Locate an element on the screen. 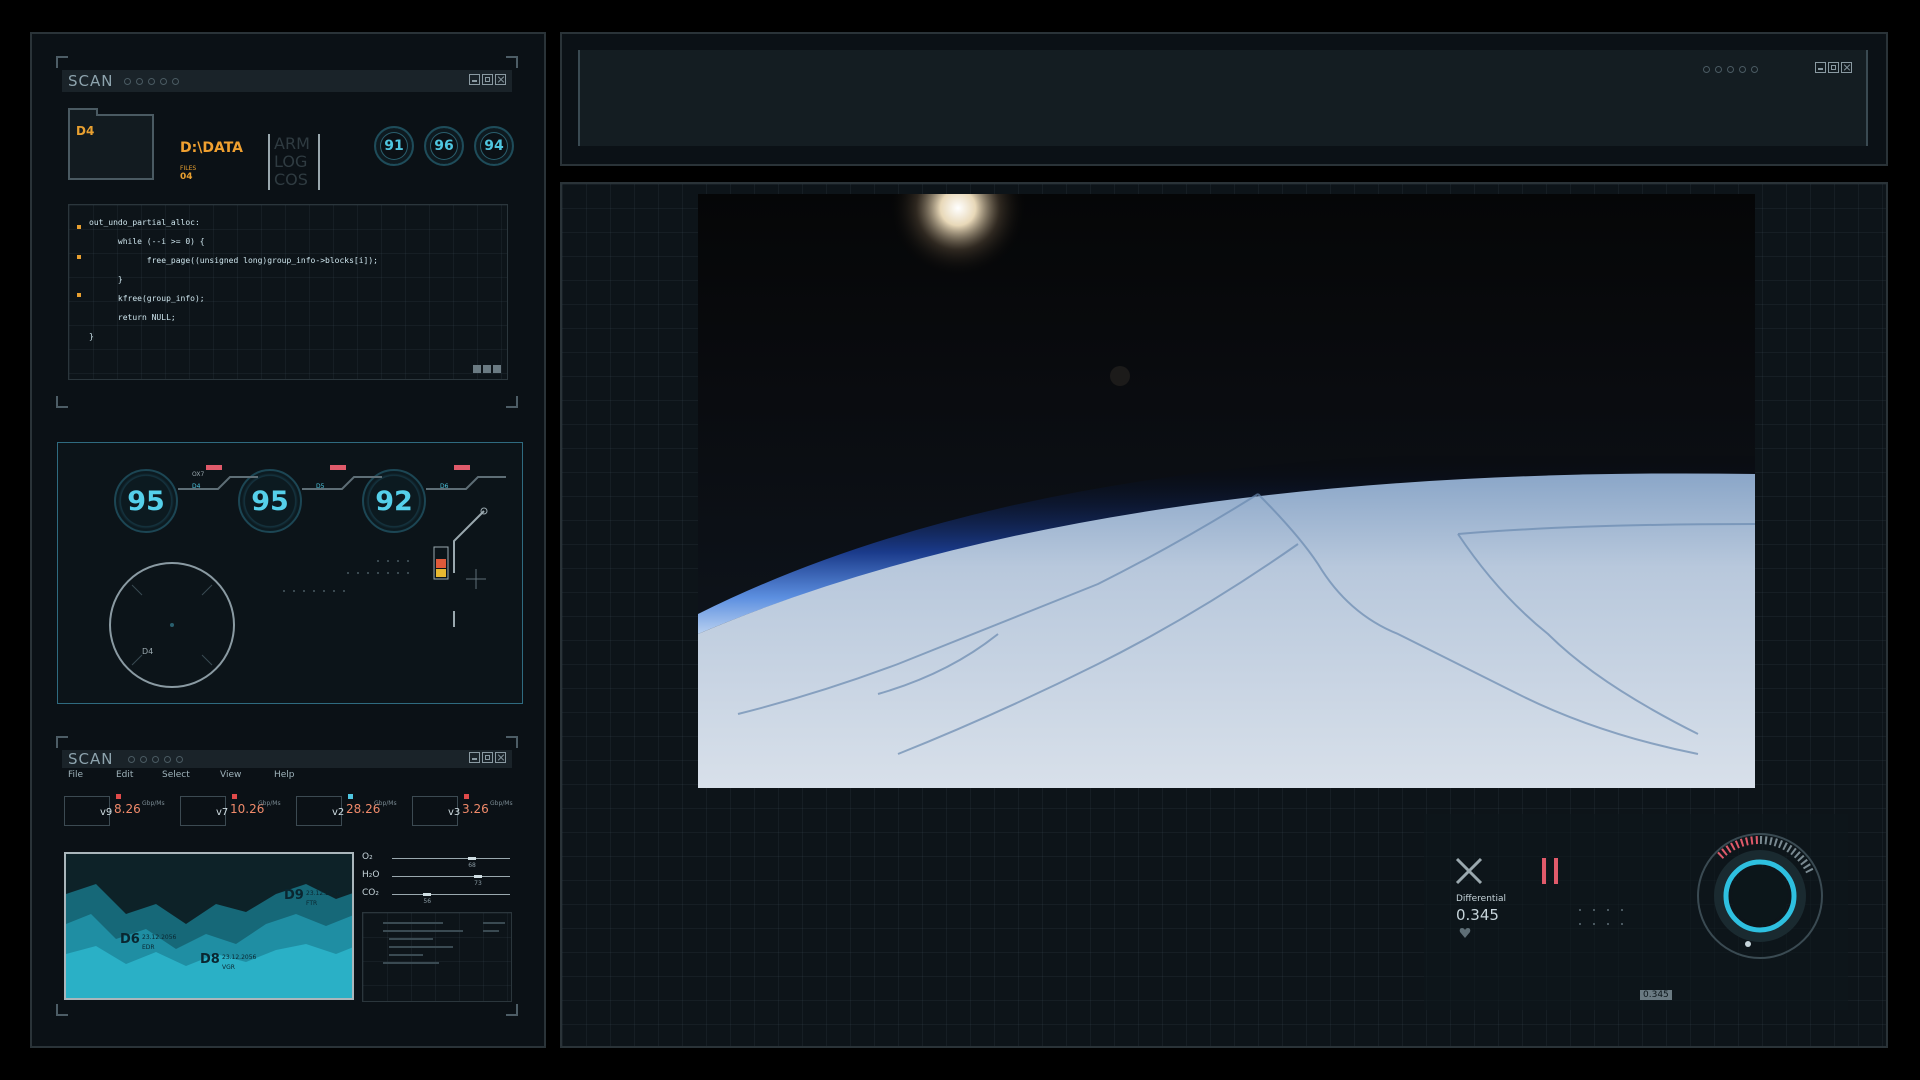 The height and width of the screenshot is (1080, 1920). stream-tag: v7 is located at coordinates (222, 812).